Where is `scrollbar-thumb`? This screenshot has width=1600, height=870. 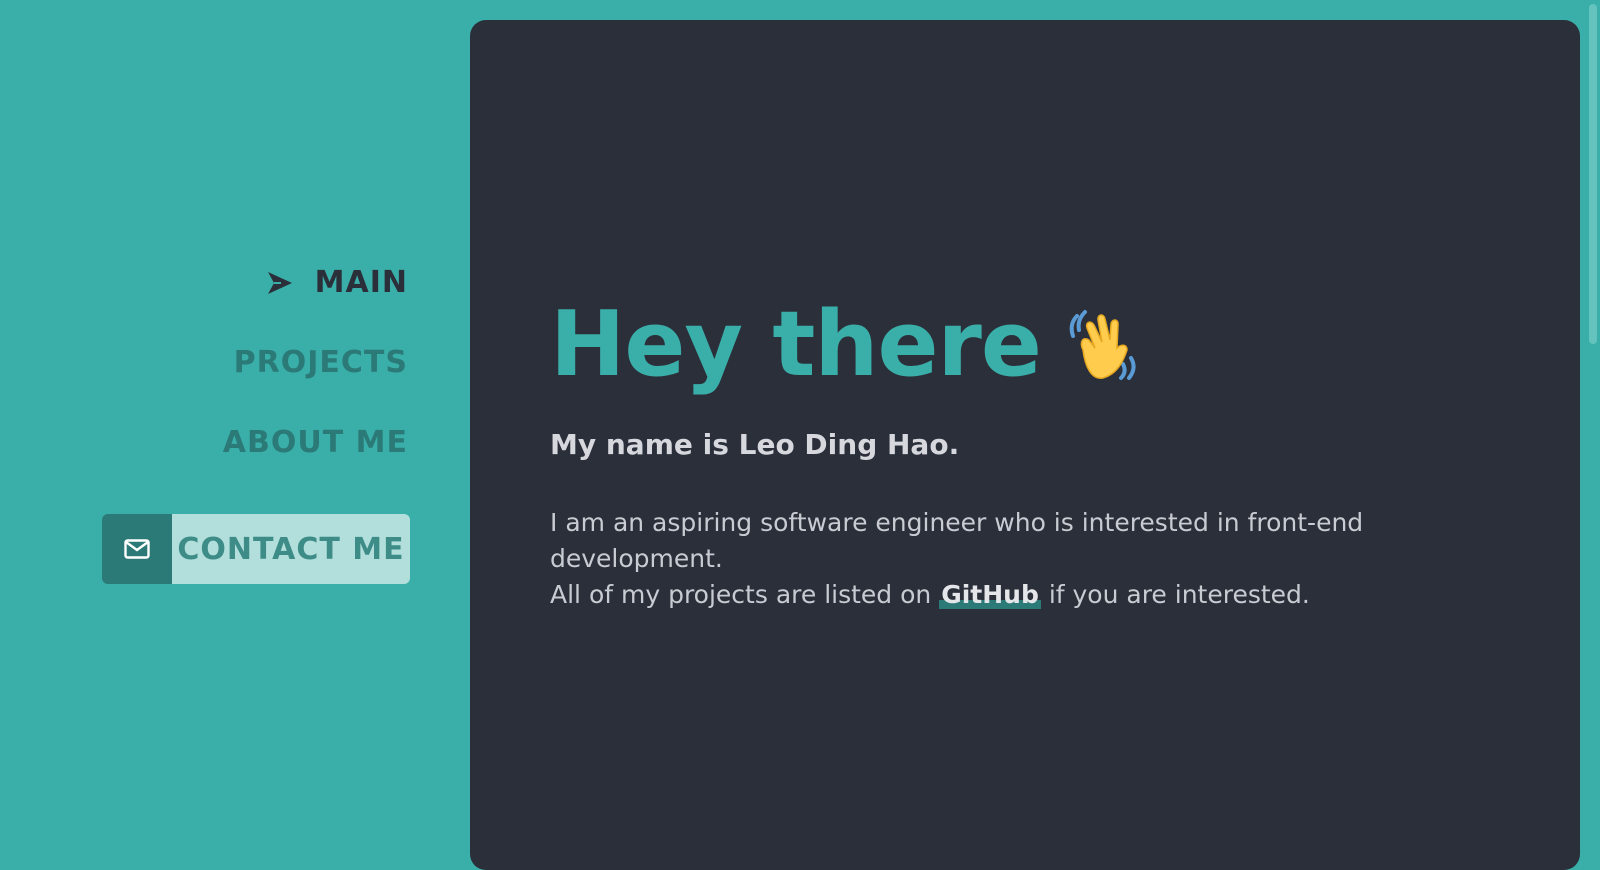
scrollbar-thumb is located at coordinates (1593, 174).